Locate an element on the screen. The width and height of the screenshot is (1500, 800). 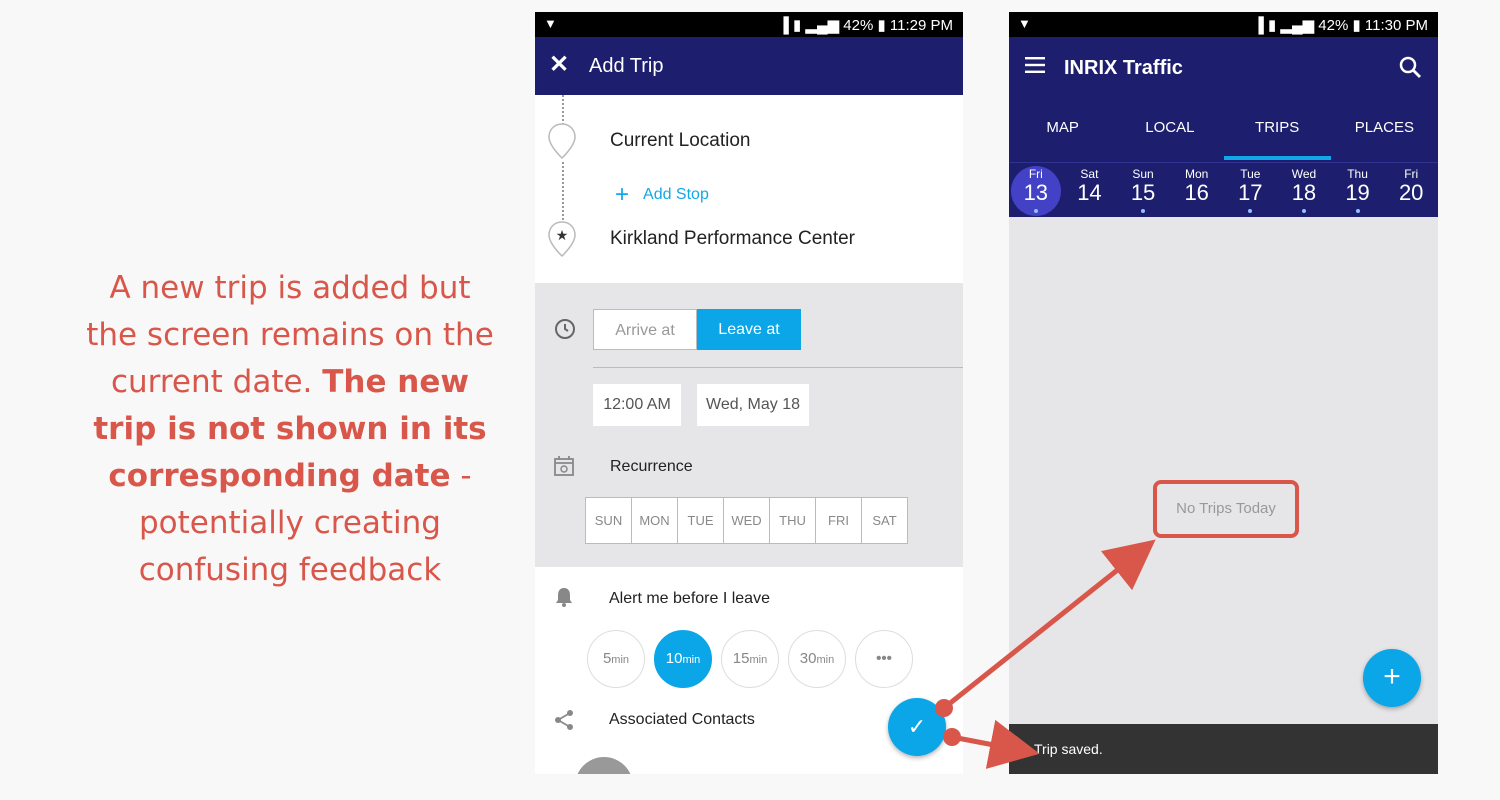
date-num: 19 is located at coordinates (1357, 192).